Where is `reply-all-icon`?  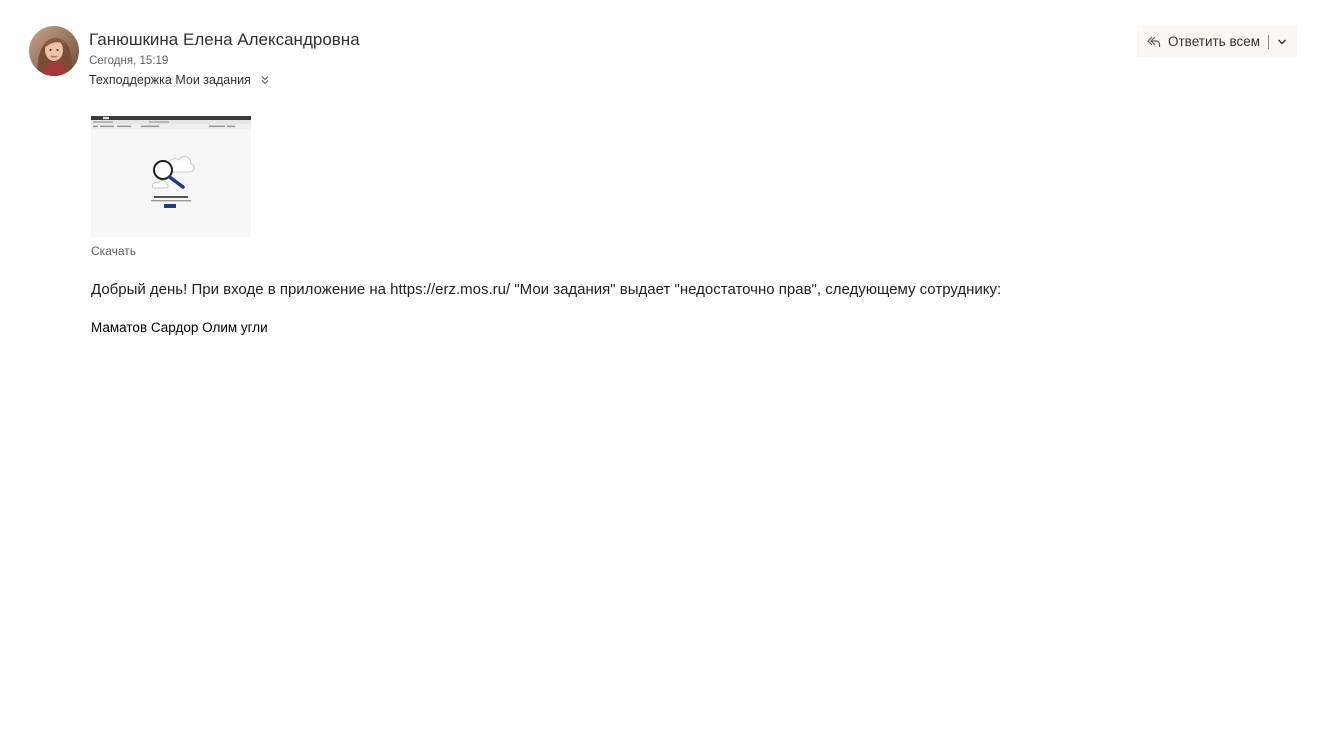
reply-all-icon is located at coordinates (1154, 42).